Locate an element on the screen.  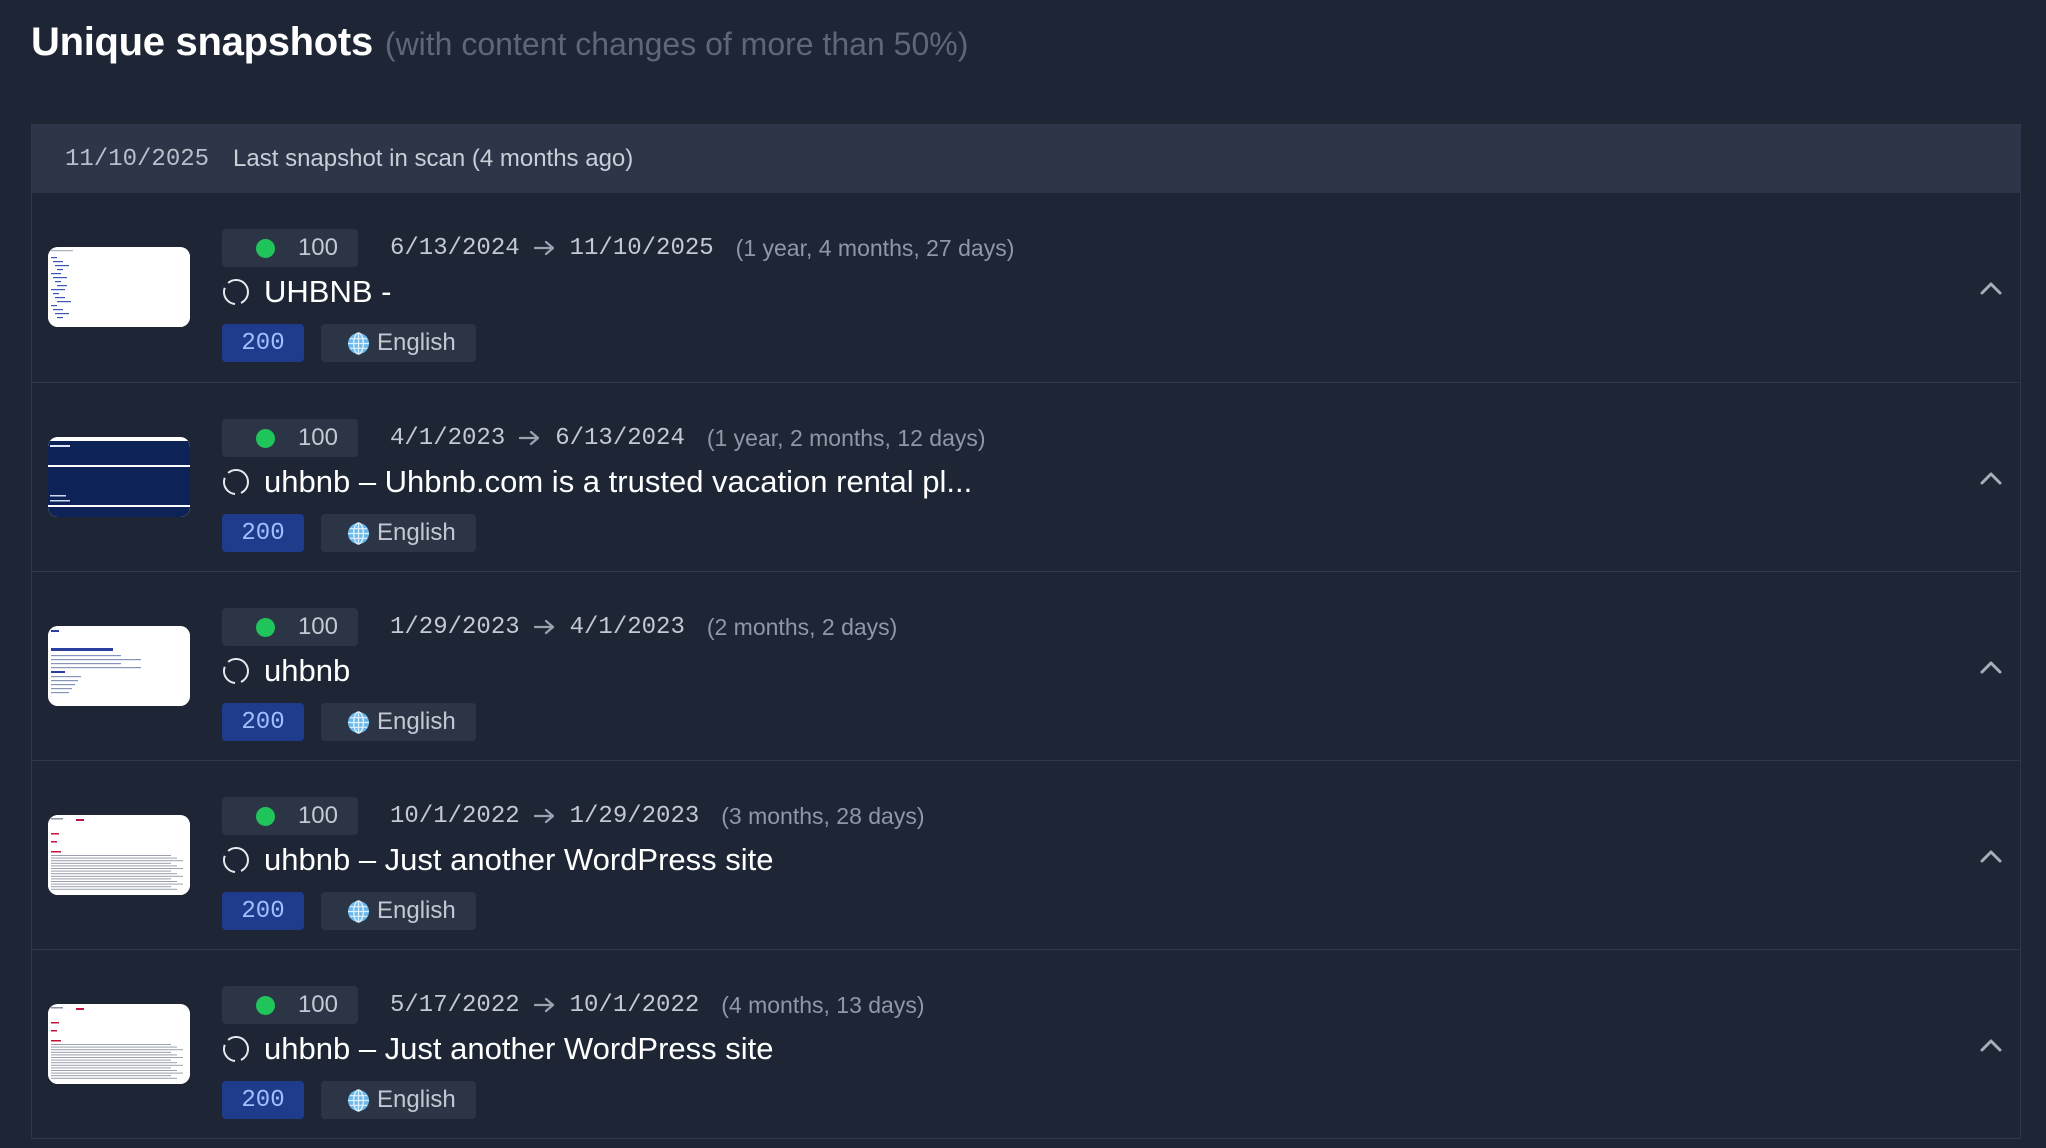
duration: (1 year, 4 months, 27 days) is located at coordinates (875, 247).